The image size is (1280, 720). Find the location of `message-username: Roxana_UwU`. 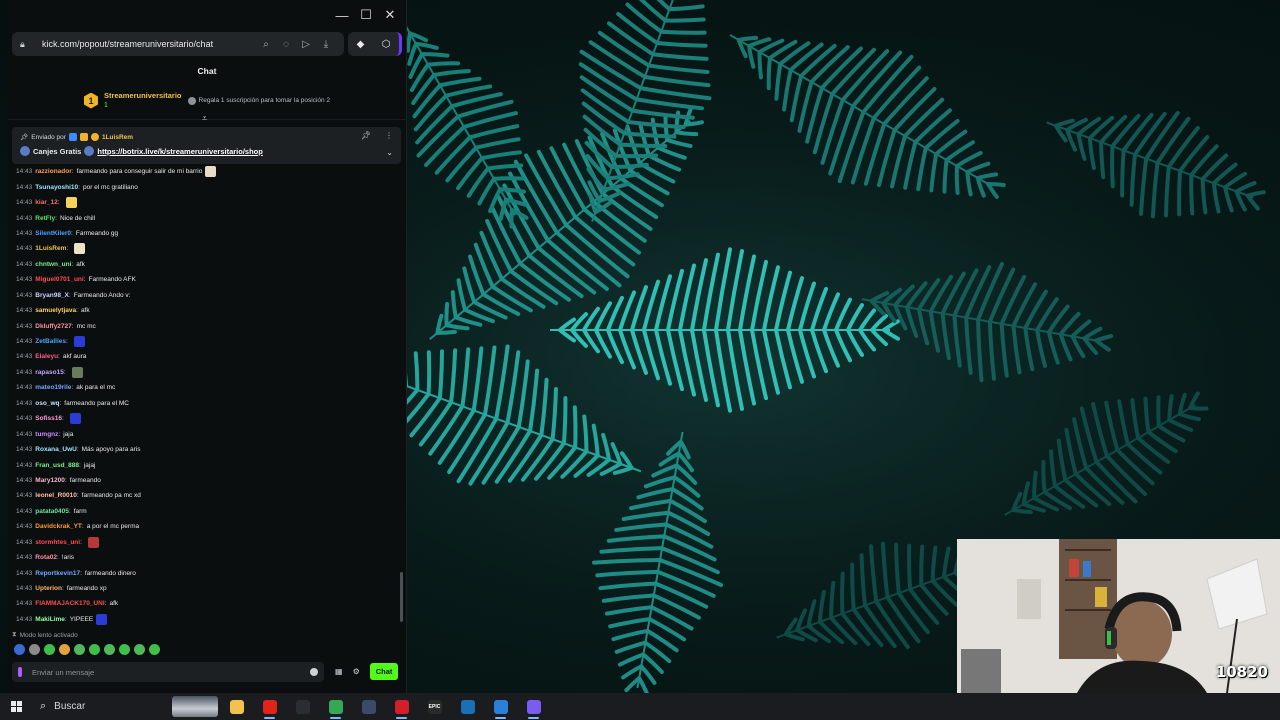

message-username: Roxana_UwU is located at coordinates (56, 449).